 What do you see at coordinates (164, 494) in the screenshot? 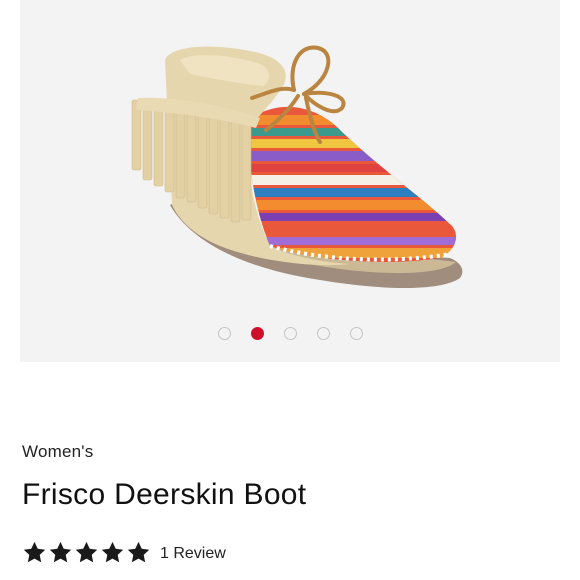
I see `product-title: Frisco Deerskin Boot` at bounding box center [164, 494].